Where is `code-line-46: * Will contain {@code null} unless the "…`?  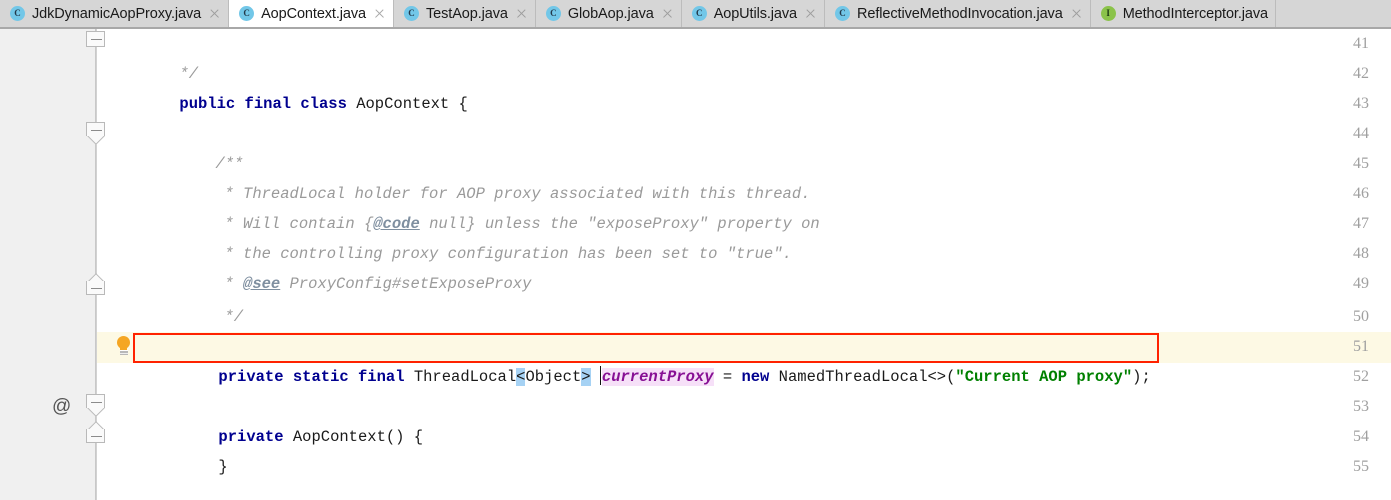 code-line-46: * Will contain {@code null} unless the "… is located at coordinates (484, 206).